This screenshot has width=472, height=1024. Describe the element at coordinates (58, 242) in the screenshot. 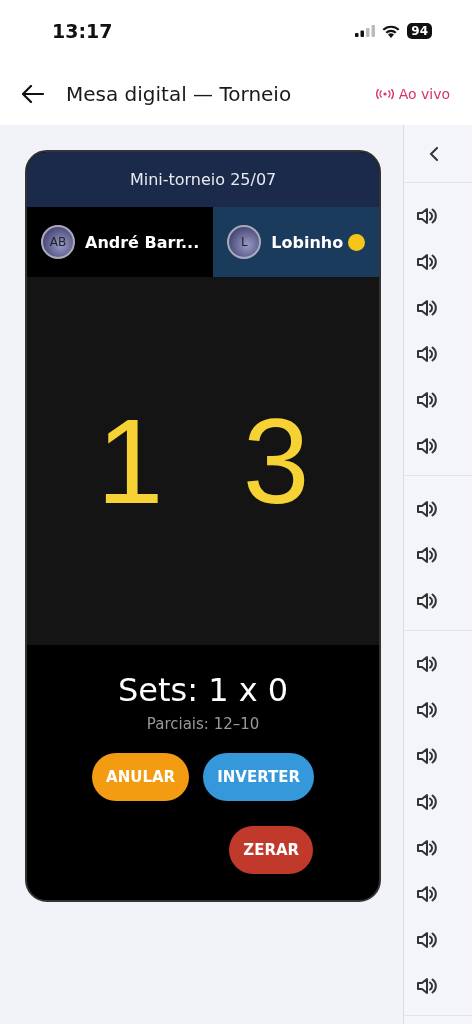

I see `avatar: AB` at that location.